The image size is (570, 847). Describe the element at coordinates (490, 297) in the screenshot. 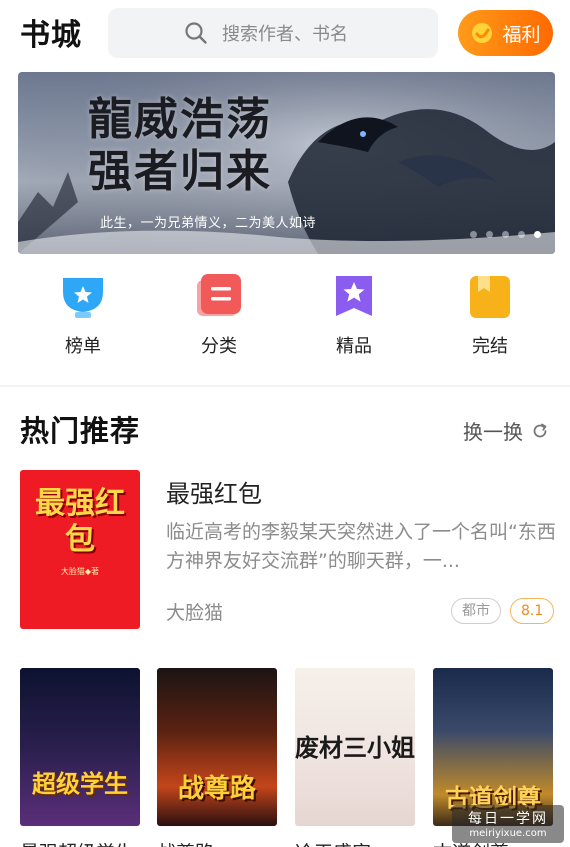

I see `finished-book-icon` at that location.